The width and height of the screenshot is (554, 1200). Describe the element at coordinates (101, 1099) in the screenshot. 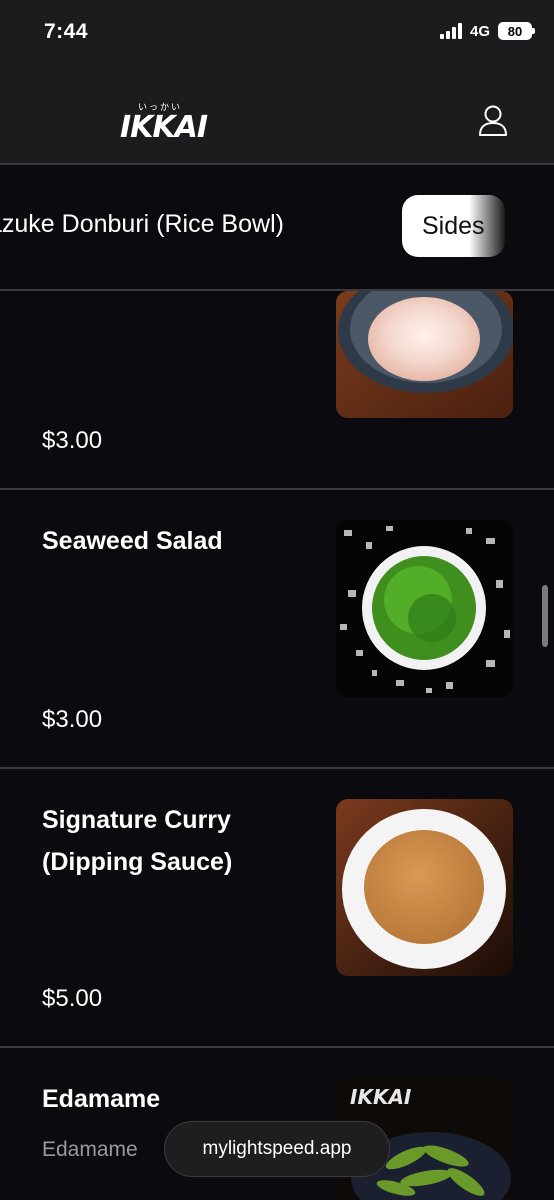

I see `item-name: Edamame` at that location.